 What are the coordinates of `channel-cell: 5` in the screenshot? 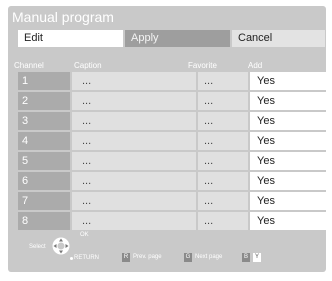 It's located at (44, 161).